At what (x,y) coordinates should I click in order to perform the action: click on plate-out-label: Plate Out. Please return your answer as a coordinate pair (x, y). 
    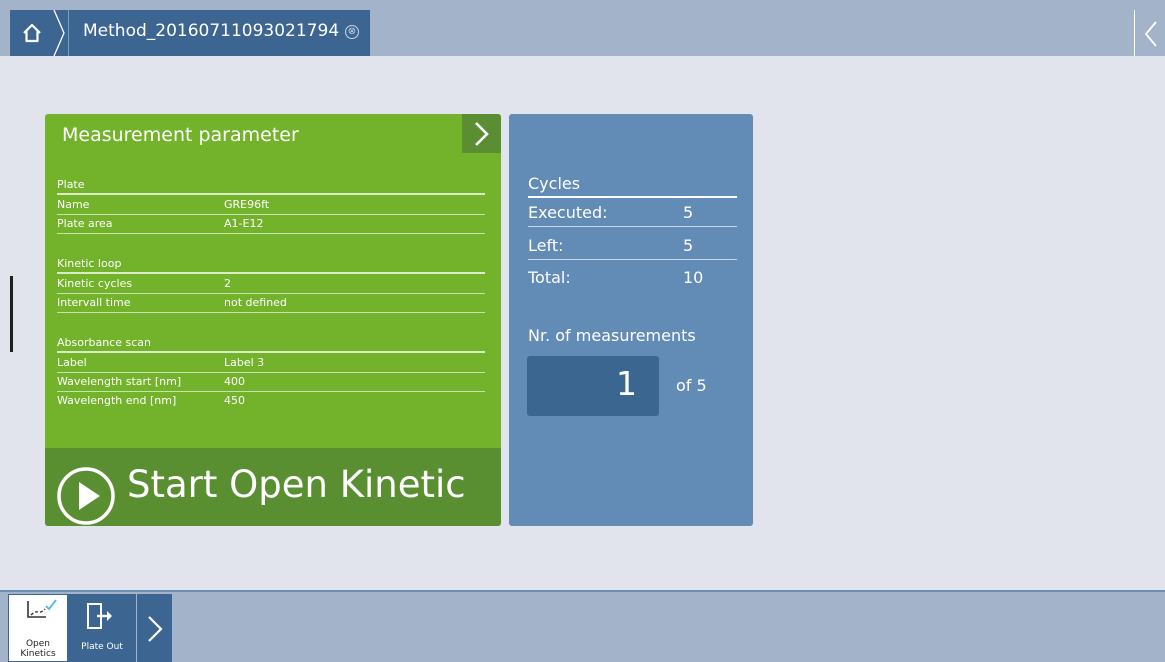
    Looking at the image, I should click on (102, 647).